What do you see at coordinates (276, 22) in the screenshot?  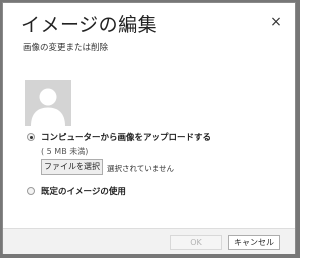 I see `close-icon: ×` at bounding box center [276, 22].